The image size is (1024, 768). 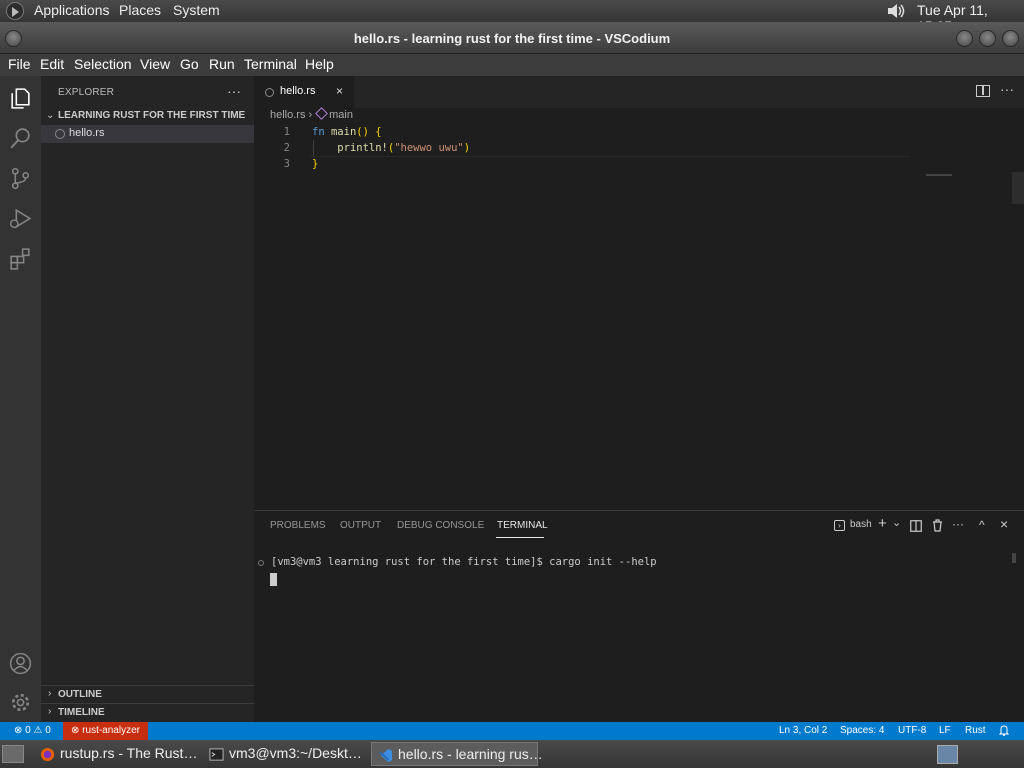 What do you see at coordinates (639, 132) in the screenshot?
I see `code-line: 1 fn main() {` at bounding box center [639, 132].